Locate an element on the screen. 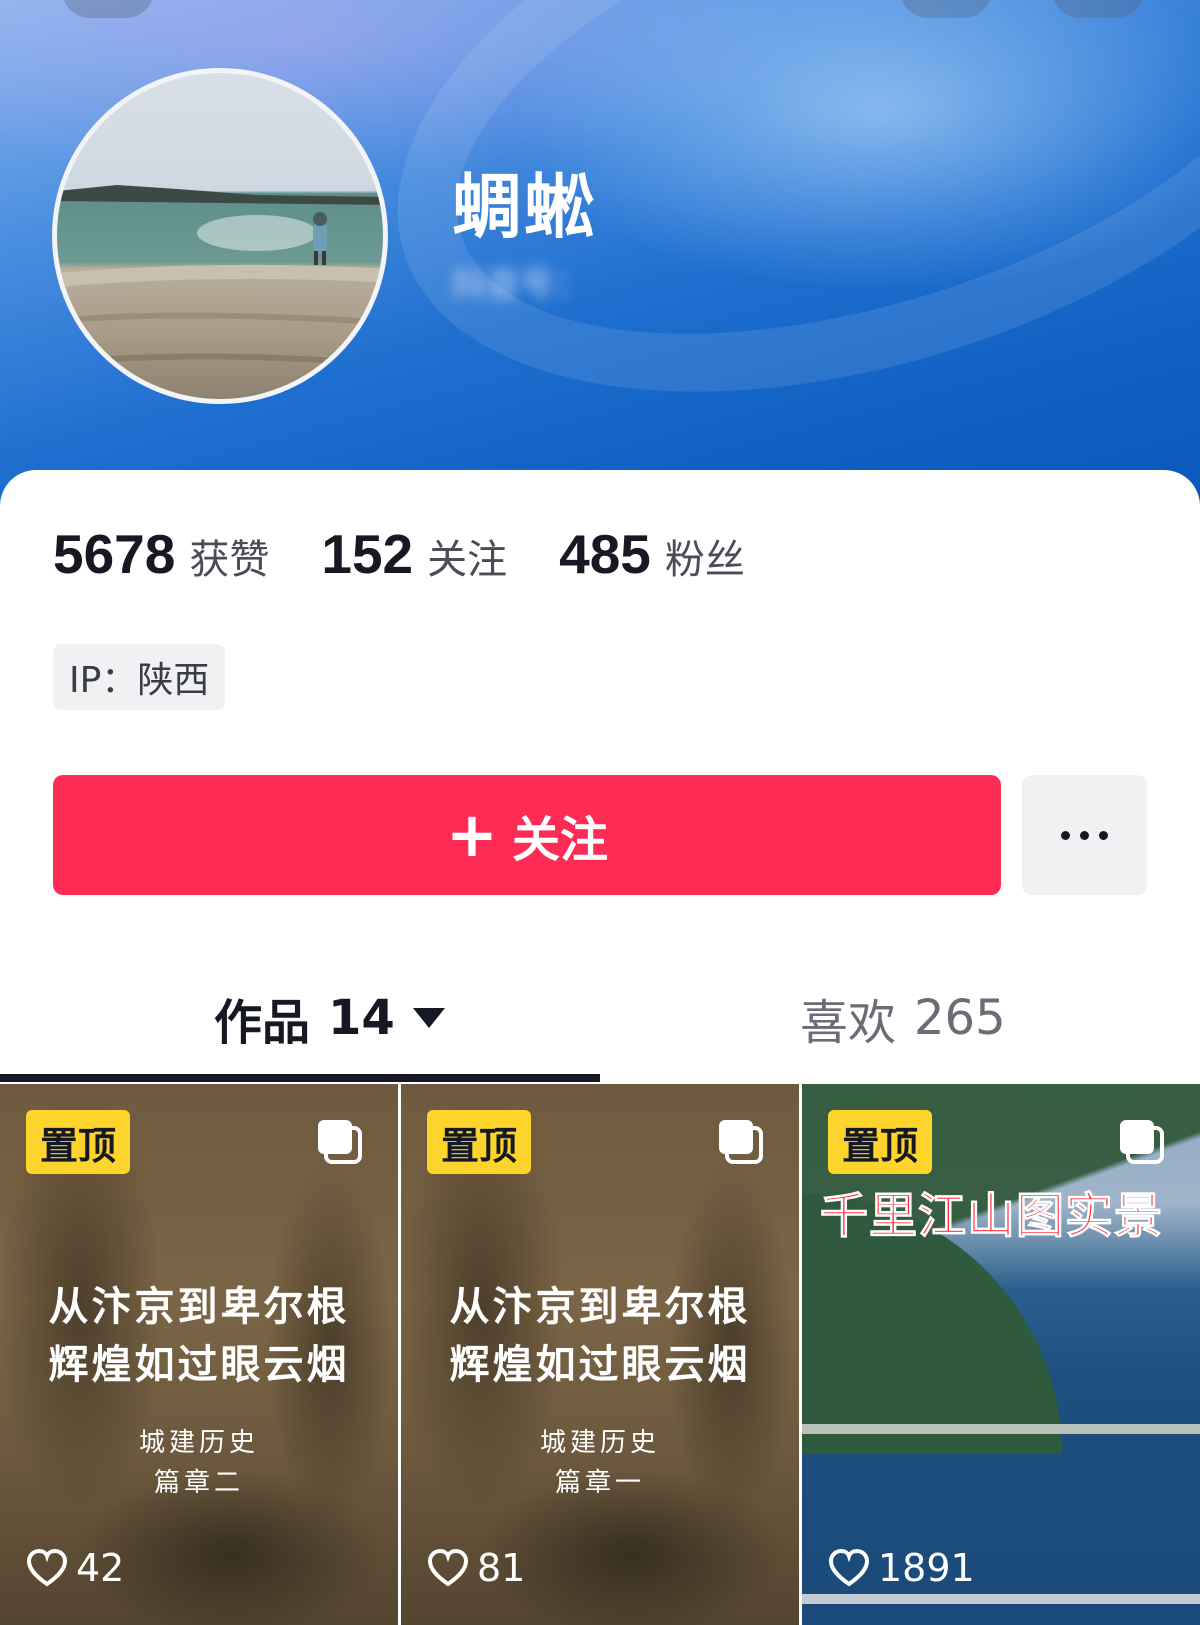  tab-likes-label: 喜欢 is located at coordinates (848, 1023).